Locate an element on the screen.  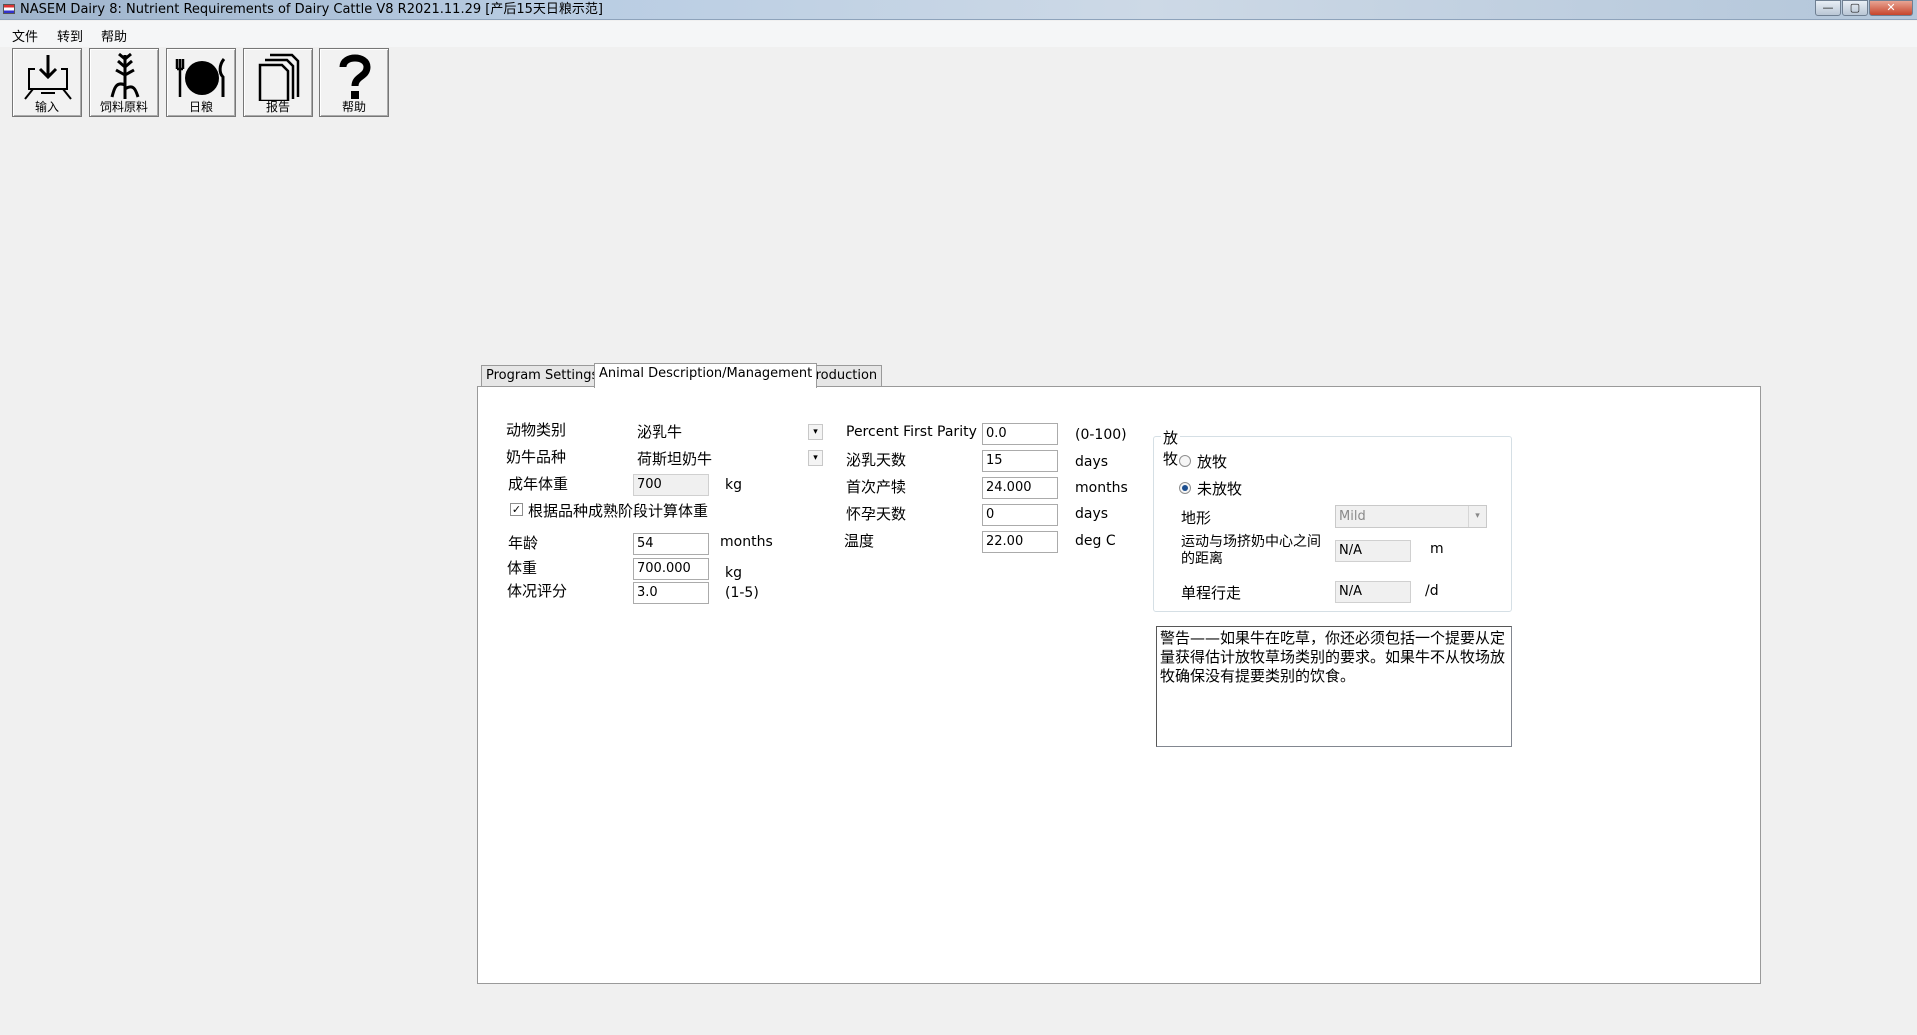
bw-unit: kg is located at coordinates (733, 573).